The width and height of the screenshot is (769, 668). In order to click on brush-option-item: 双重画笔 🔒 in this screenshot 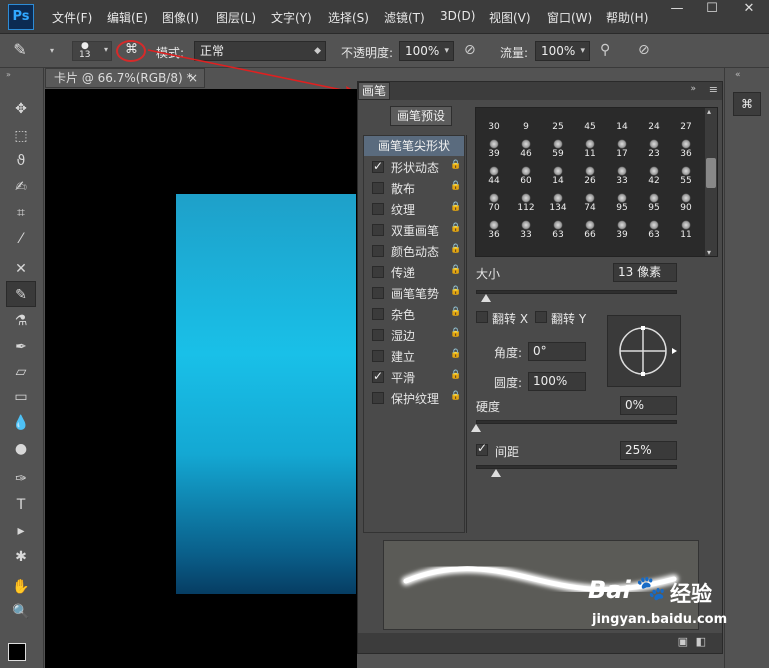, I will do `click(414, 230)`.